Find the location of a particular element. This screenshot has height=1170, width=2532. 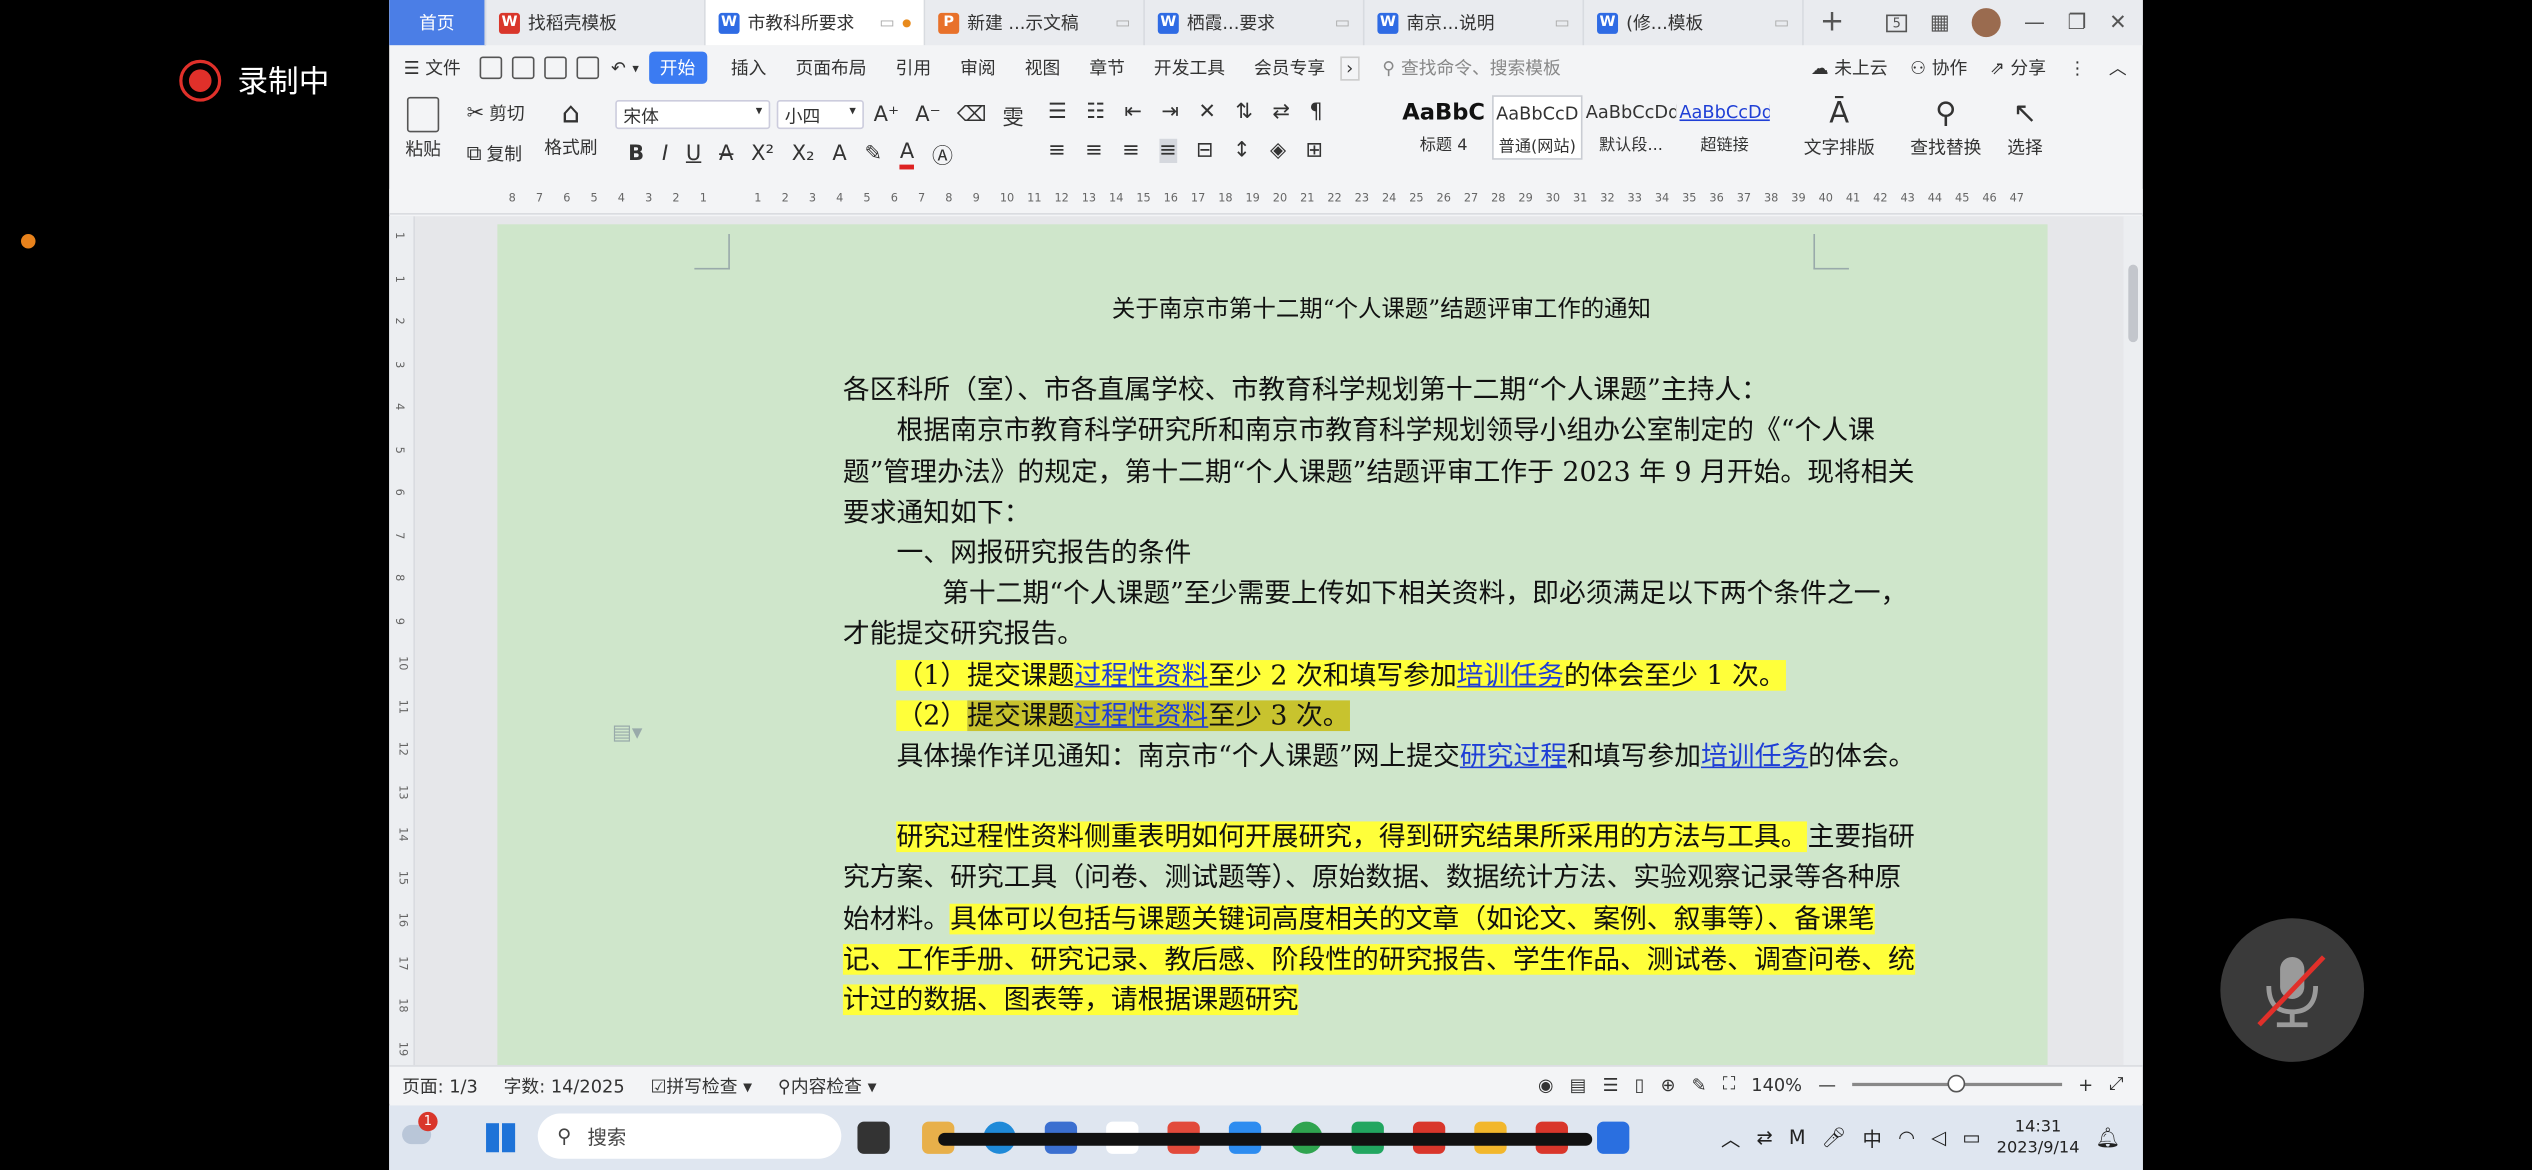

align-right-icon: ≡ is located at coordinates (1131, 151).